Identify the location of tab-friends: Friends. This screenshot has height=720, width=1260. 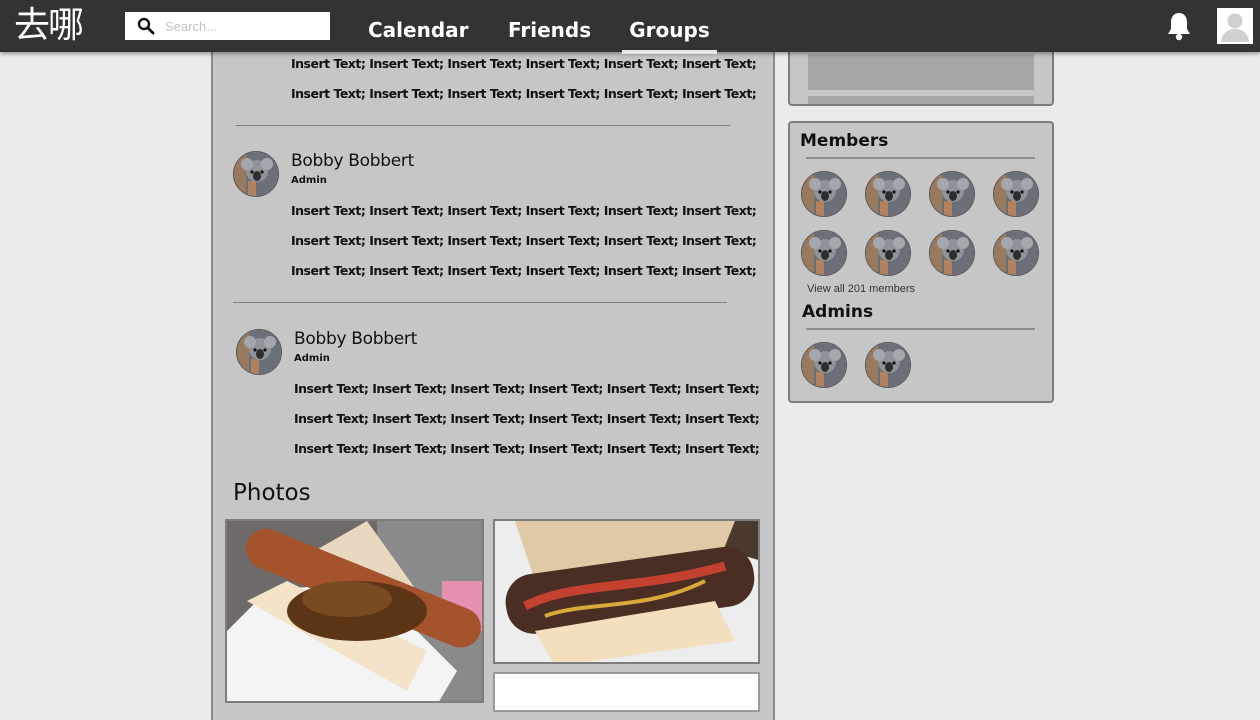
(549, 26).